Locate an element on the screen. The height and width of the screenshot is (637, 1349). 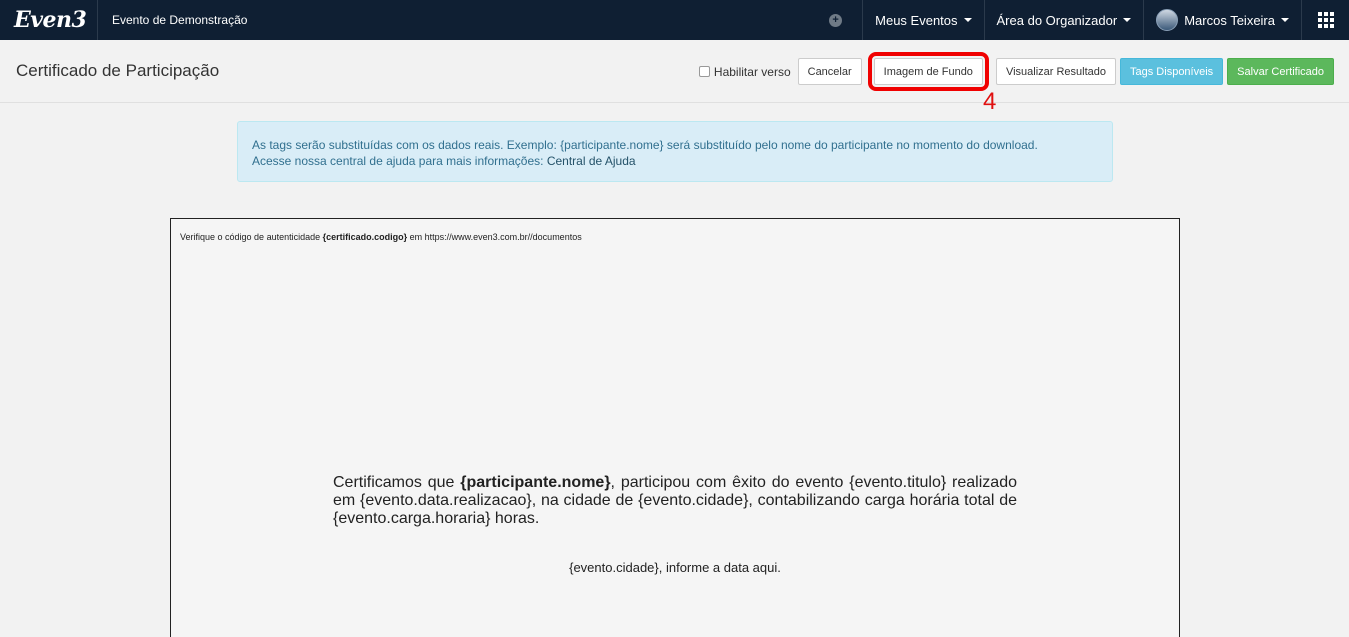
user-name: Marcos Teixeira is located at coordinates (1229, 20).